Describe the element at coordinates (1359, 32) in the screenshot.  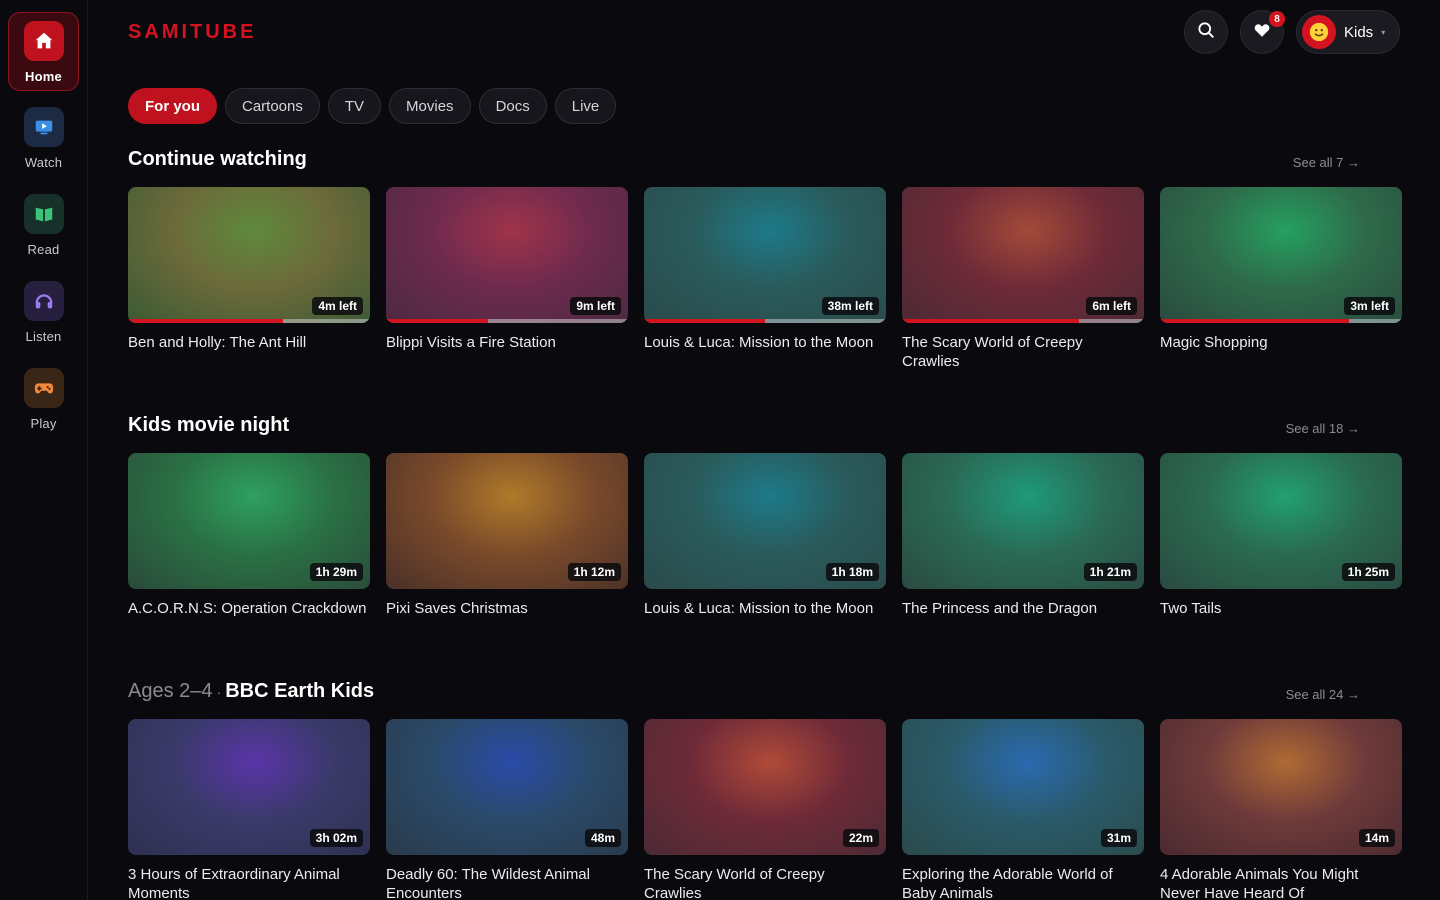
I see `profile-name: Kids` at that location.